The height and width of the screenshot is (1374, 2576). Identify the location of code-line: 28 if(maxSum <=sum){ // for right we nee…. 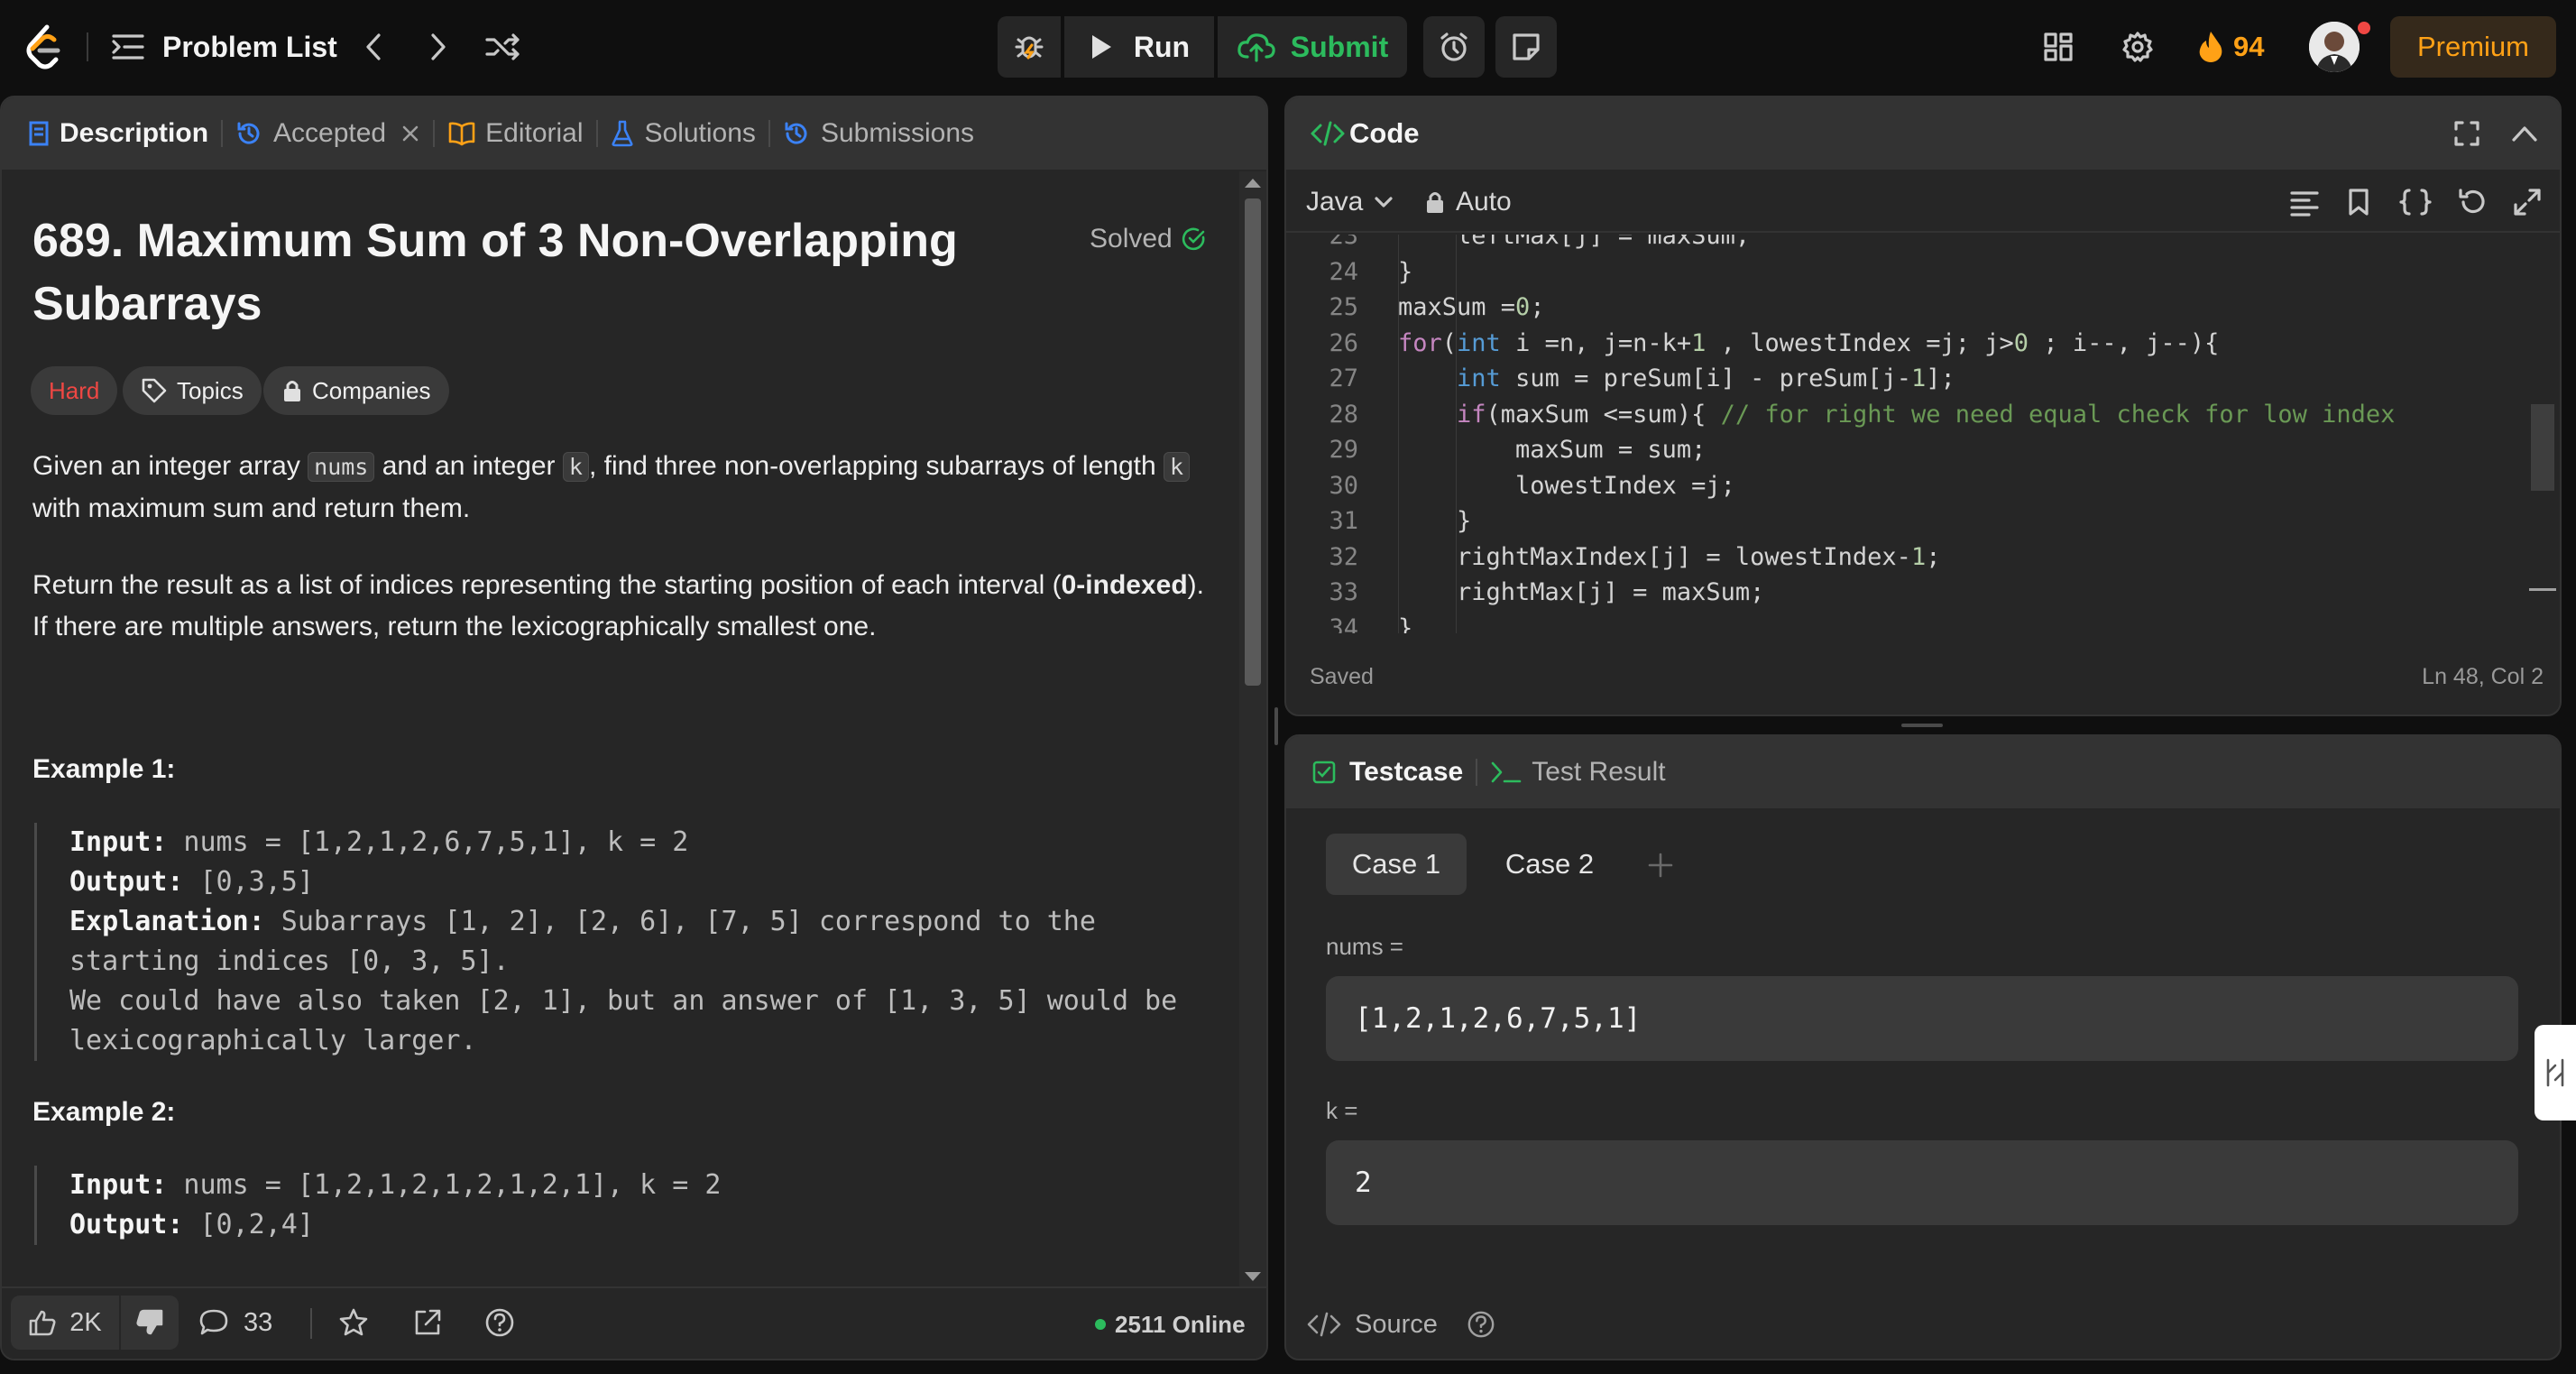
(1908, 415).